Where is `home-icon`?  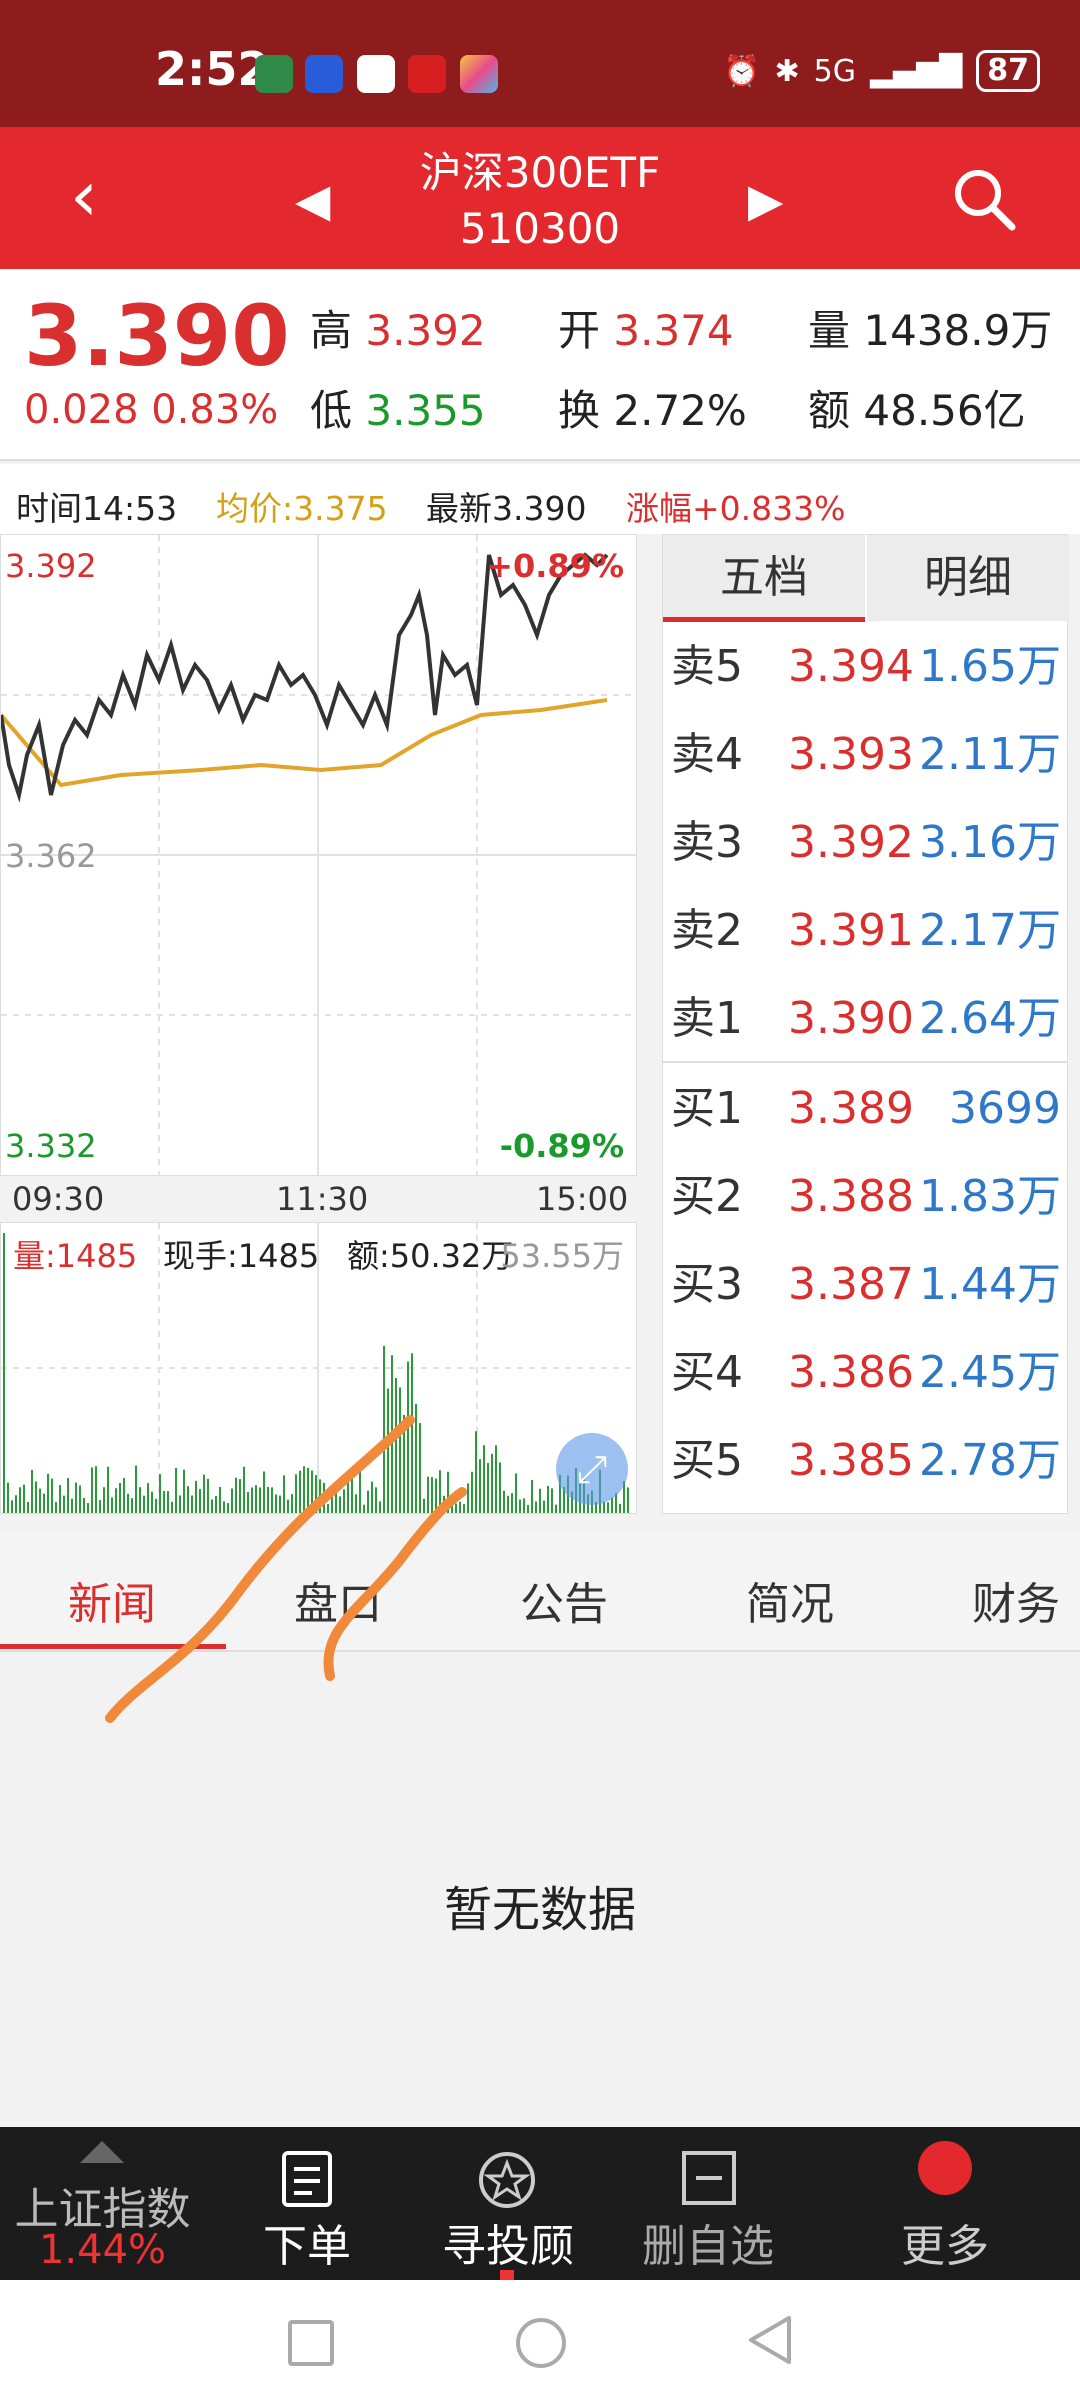 home-icon is located at coordinates (541, 2343).